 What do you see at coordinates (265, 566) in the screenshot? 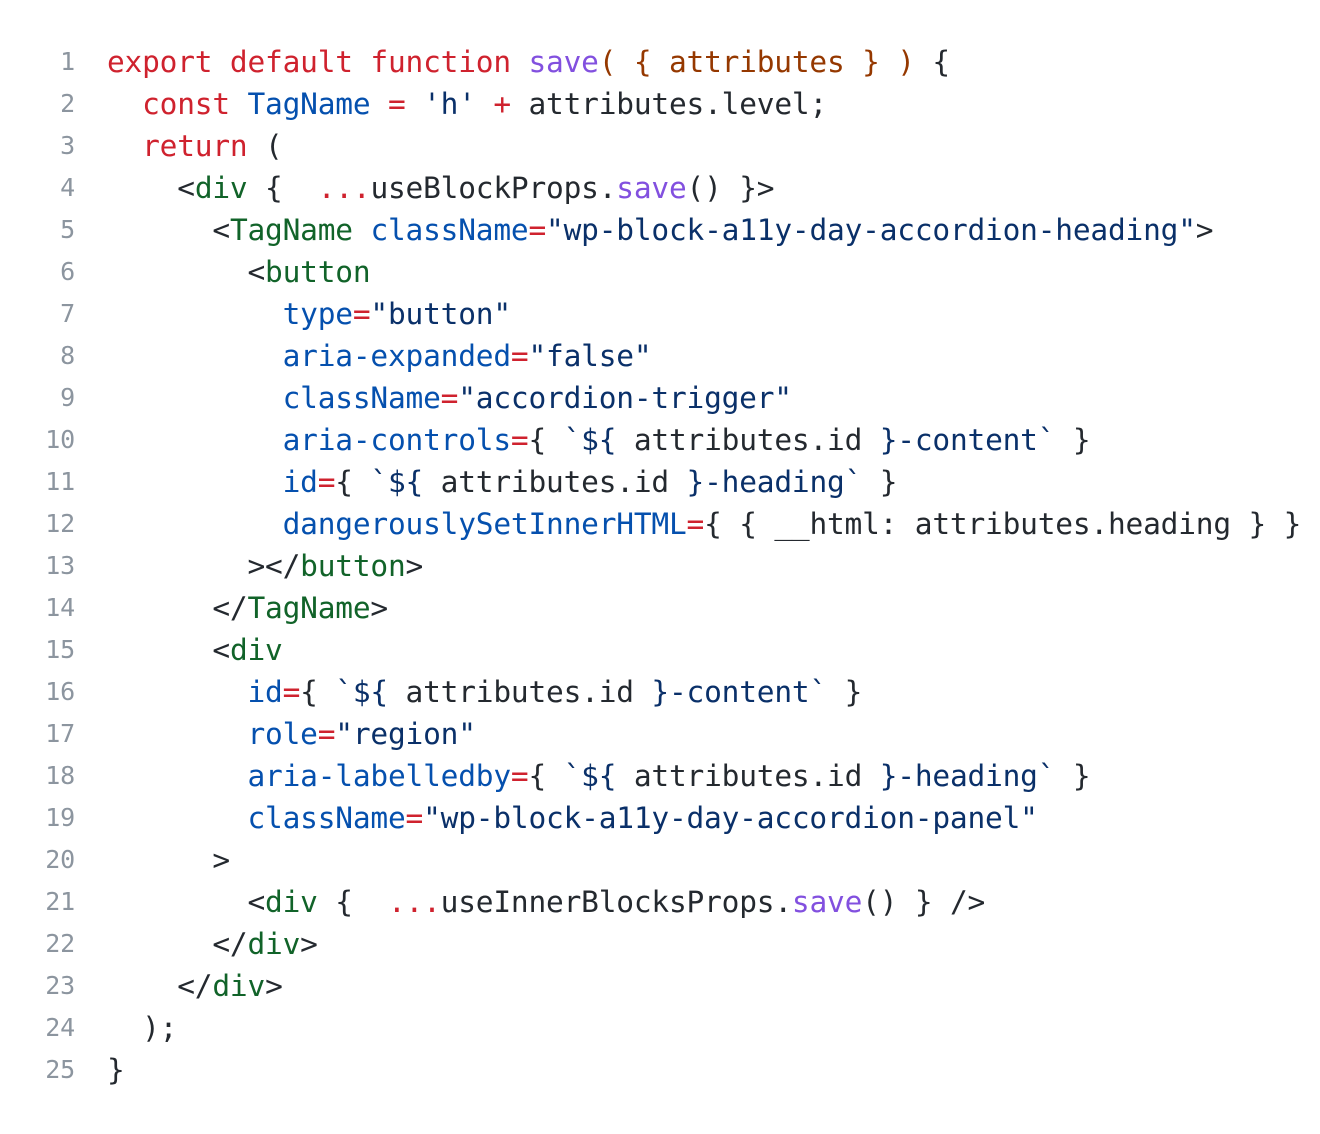
I see `code-text: ></button>` at bounding box center [265, 566].